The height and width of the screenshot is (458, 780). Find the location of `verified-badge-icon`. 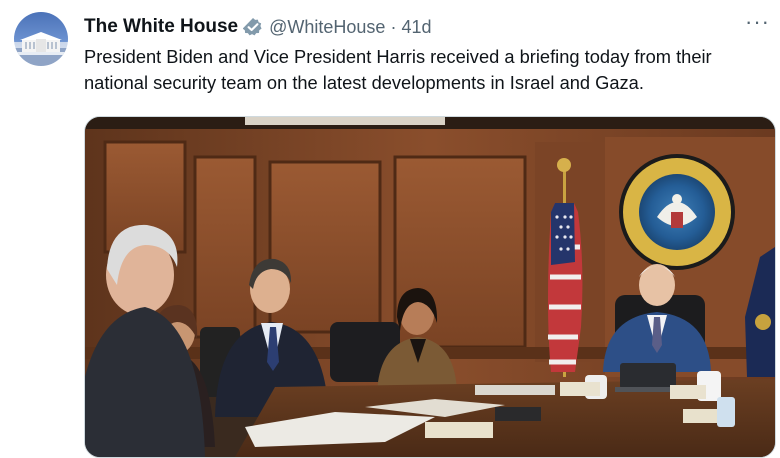

verified-badge-icon is located at coordinates (252, 27).